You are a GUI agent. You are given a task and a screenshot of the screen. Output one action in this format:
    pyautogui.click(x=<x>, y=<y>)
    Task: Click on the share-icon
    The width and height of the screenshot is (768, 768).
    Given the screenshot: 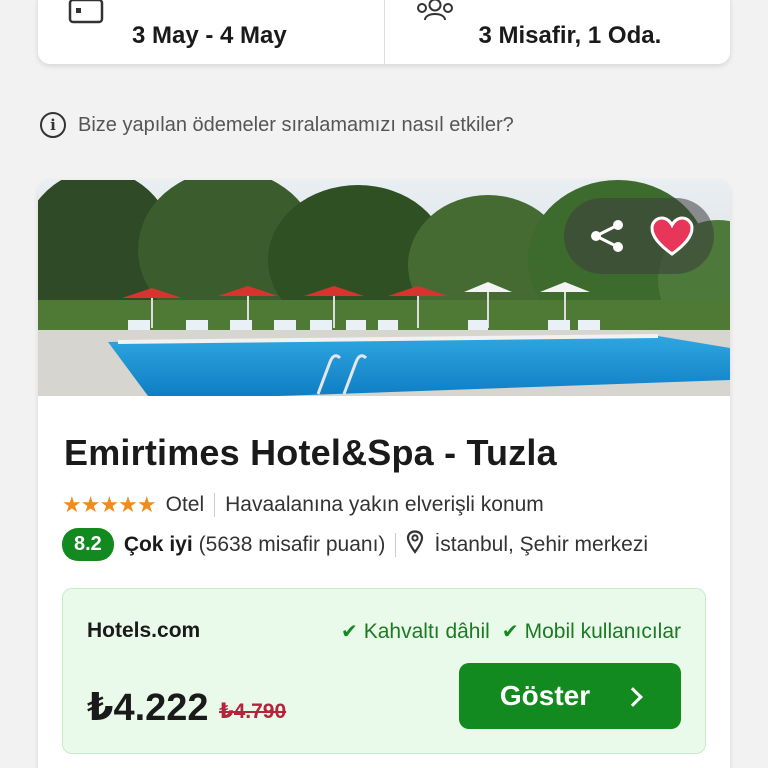 What is the action you would take?
    pyautogui.click(x=607, y=236)
    